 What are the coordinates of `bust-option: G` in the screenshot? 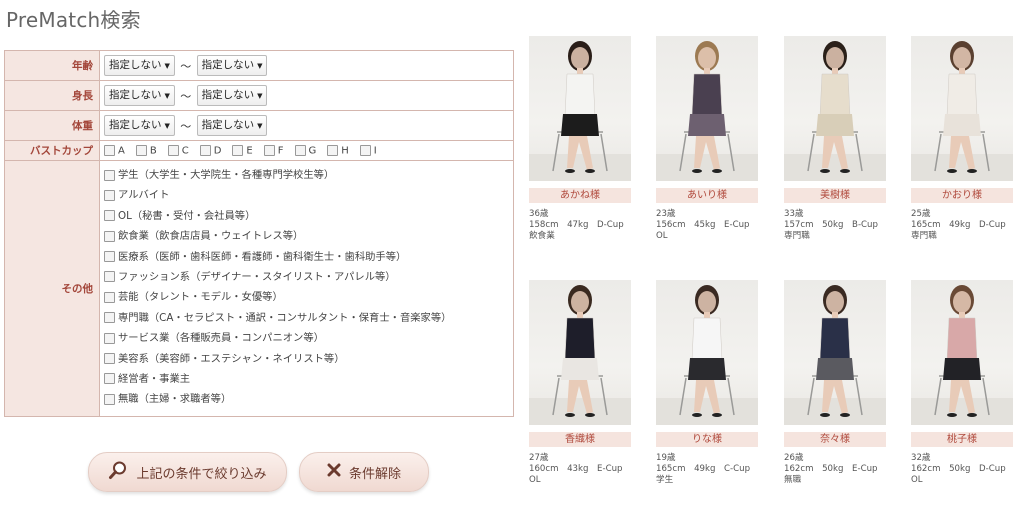 It's located at (305, 150).